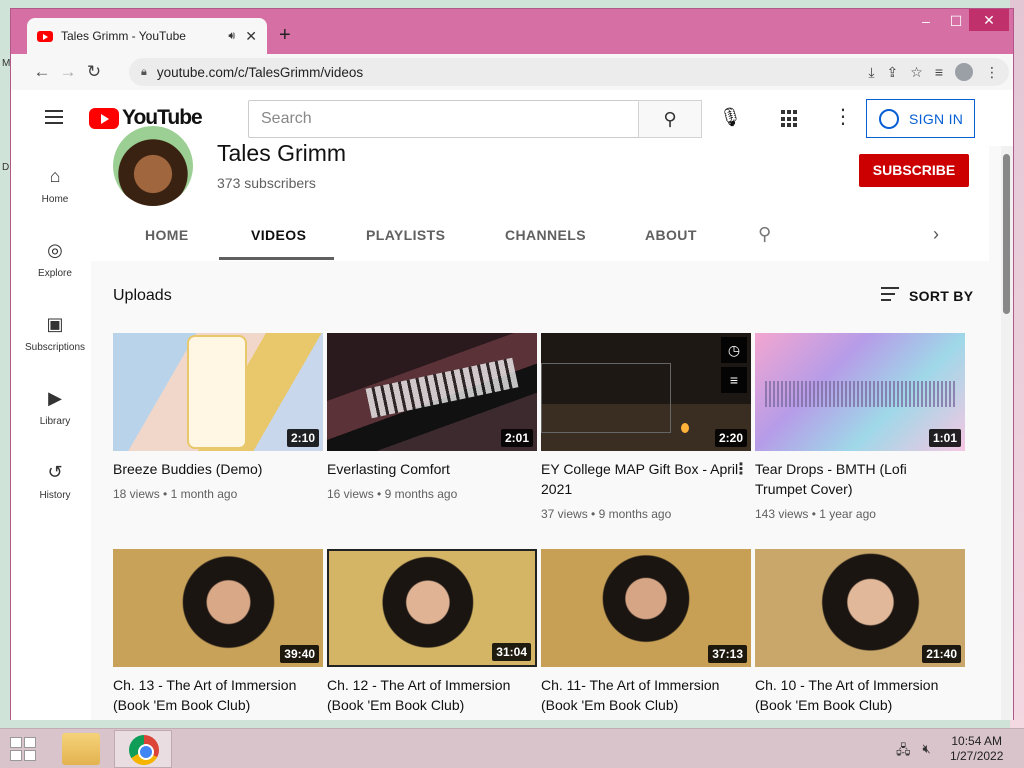 The image size is (1024, 768). What do you see at coordinates (926, 21) in the screenshot?
I see `minimize-button: –` at bounding box center [926, 21].